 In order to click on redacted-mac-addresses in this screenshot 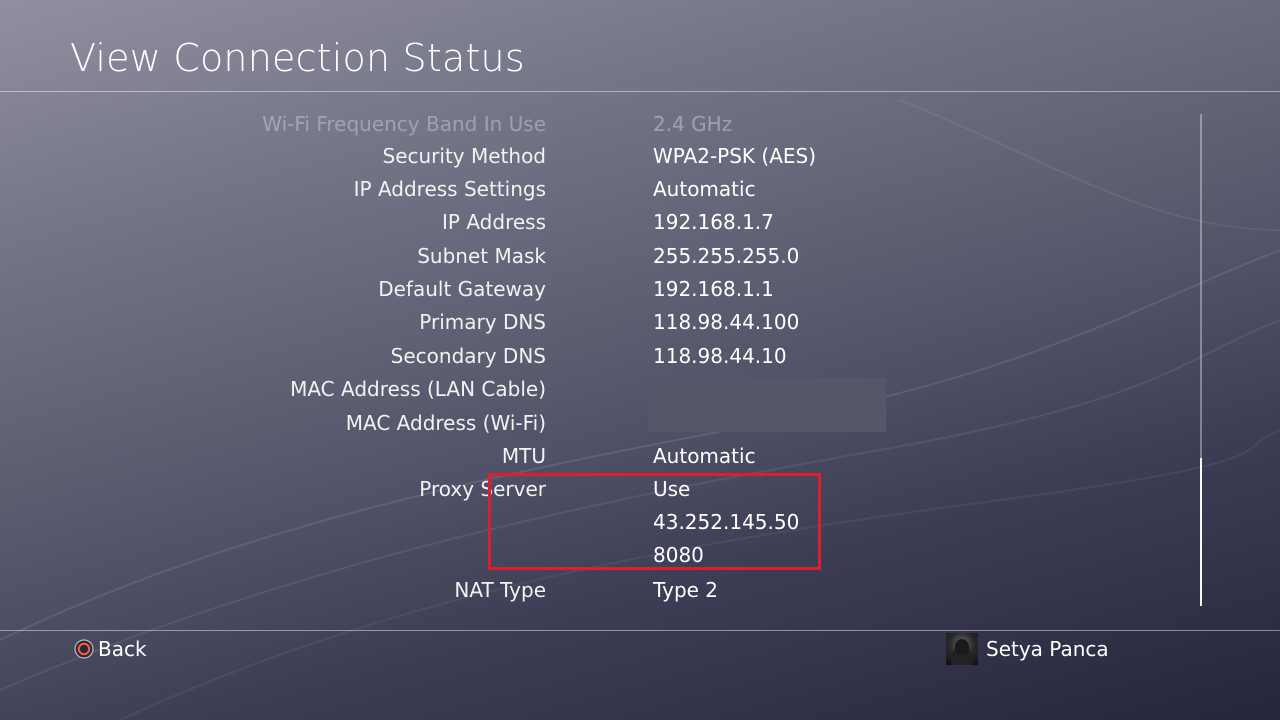, I will do `click(767, 405)`.